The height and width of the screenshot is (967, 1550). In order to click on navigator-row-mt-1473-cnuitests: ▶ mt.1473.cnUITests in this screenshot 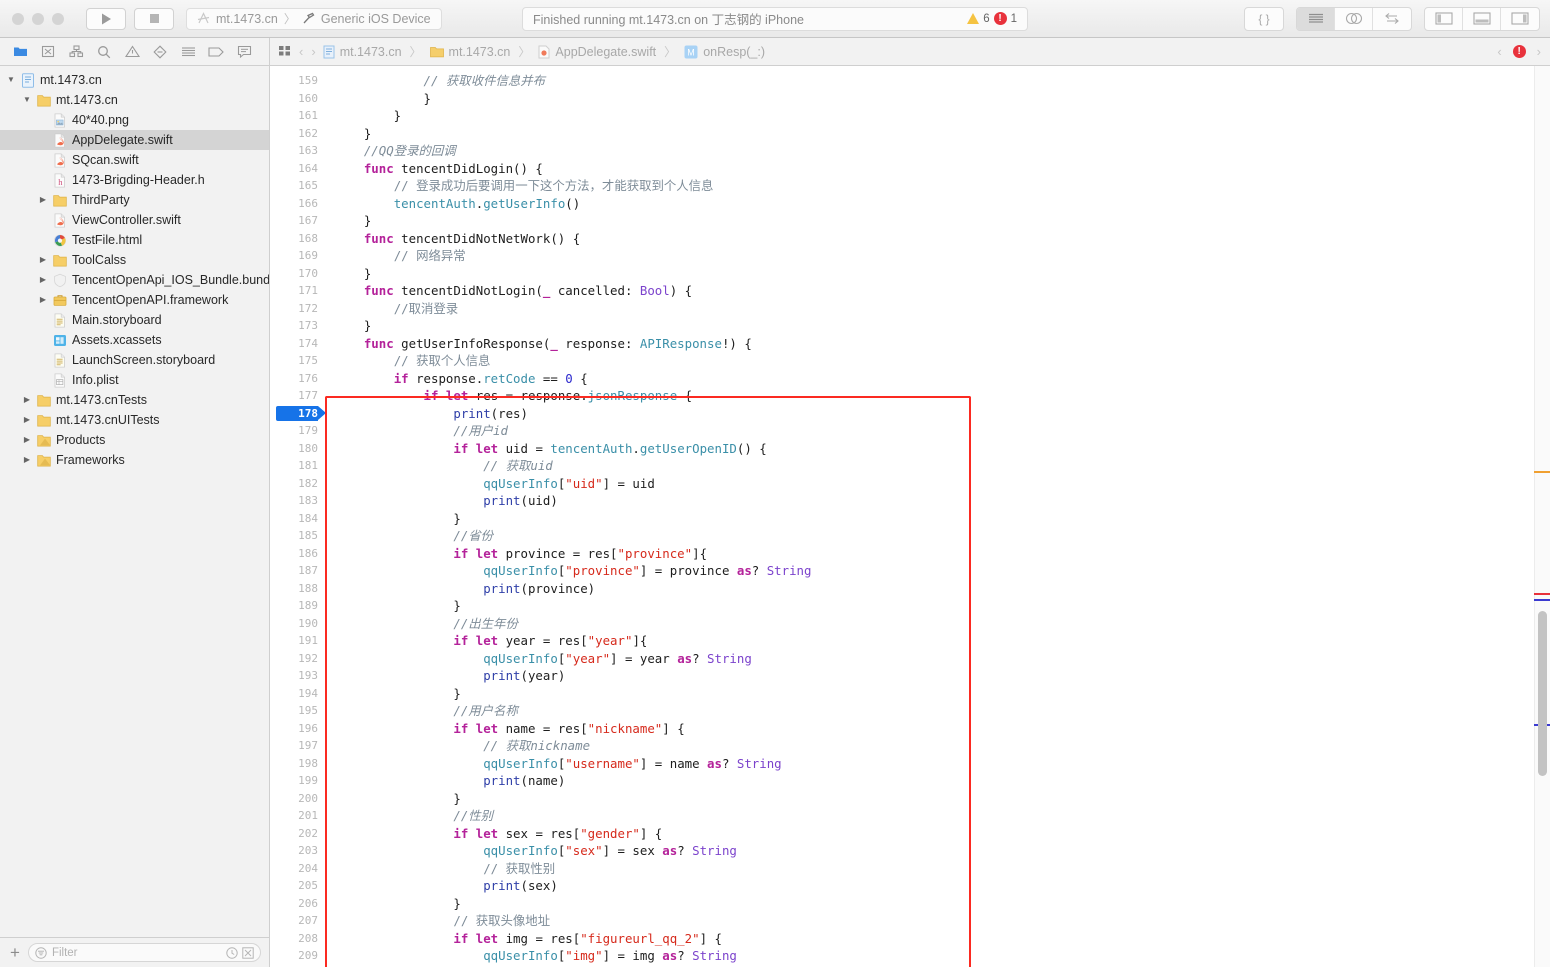, I will do `click(134, 420)`.